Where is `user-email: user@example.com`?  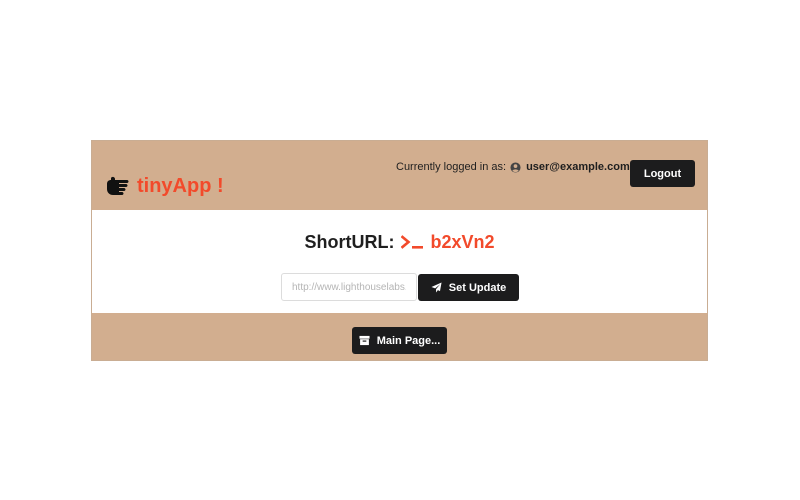
user-email: user@example.com is located at coordinates (578, 167).